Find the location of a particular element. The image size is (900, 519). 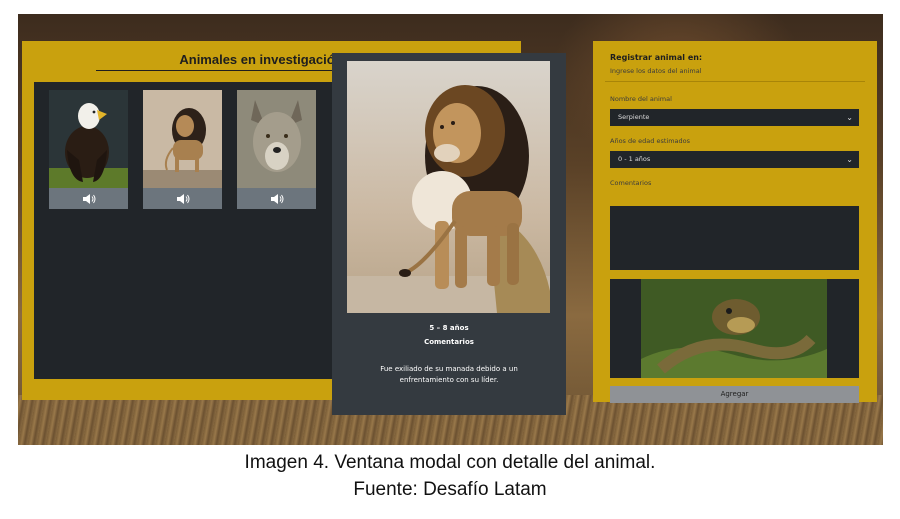

add-button: Agregar is located at coordinates (734, 394).